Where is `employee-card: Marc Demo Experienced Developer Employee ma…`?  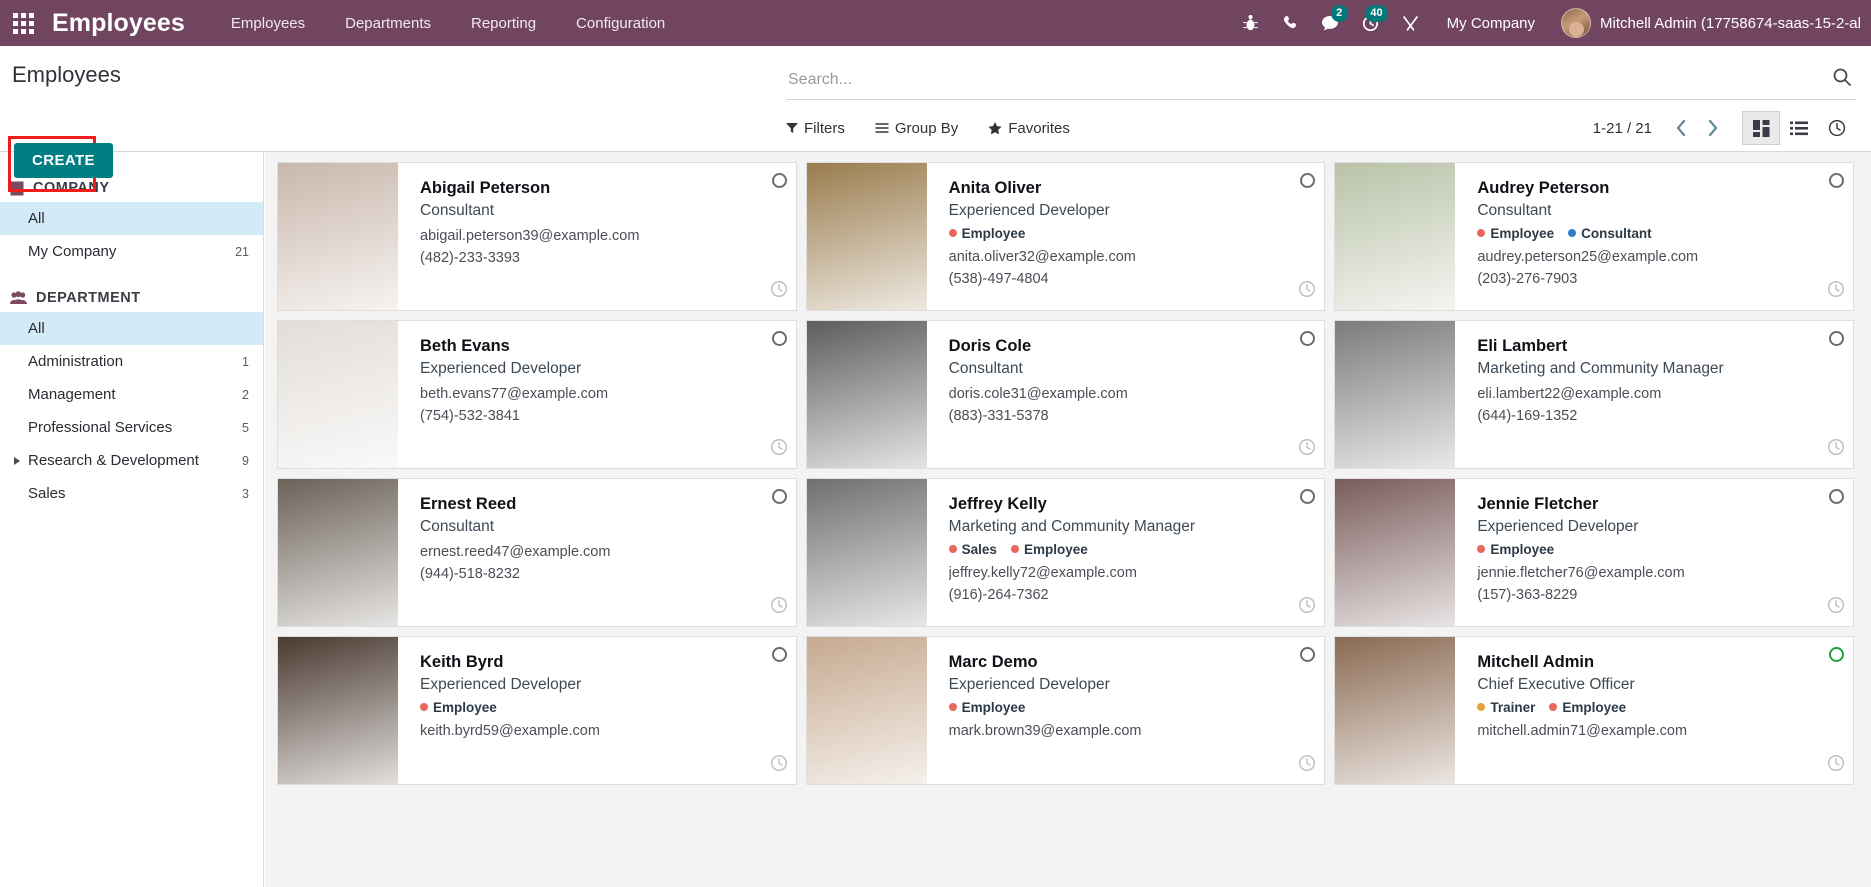
employee-card: Marc Demo Experienced Developer Employee ma… is located at coordinates (1065, 710).